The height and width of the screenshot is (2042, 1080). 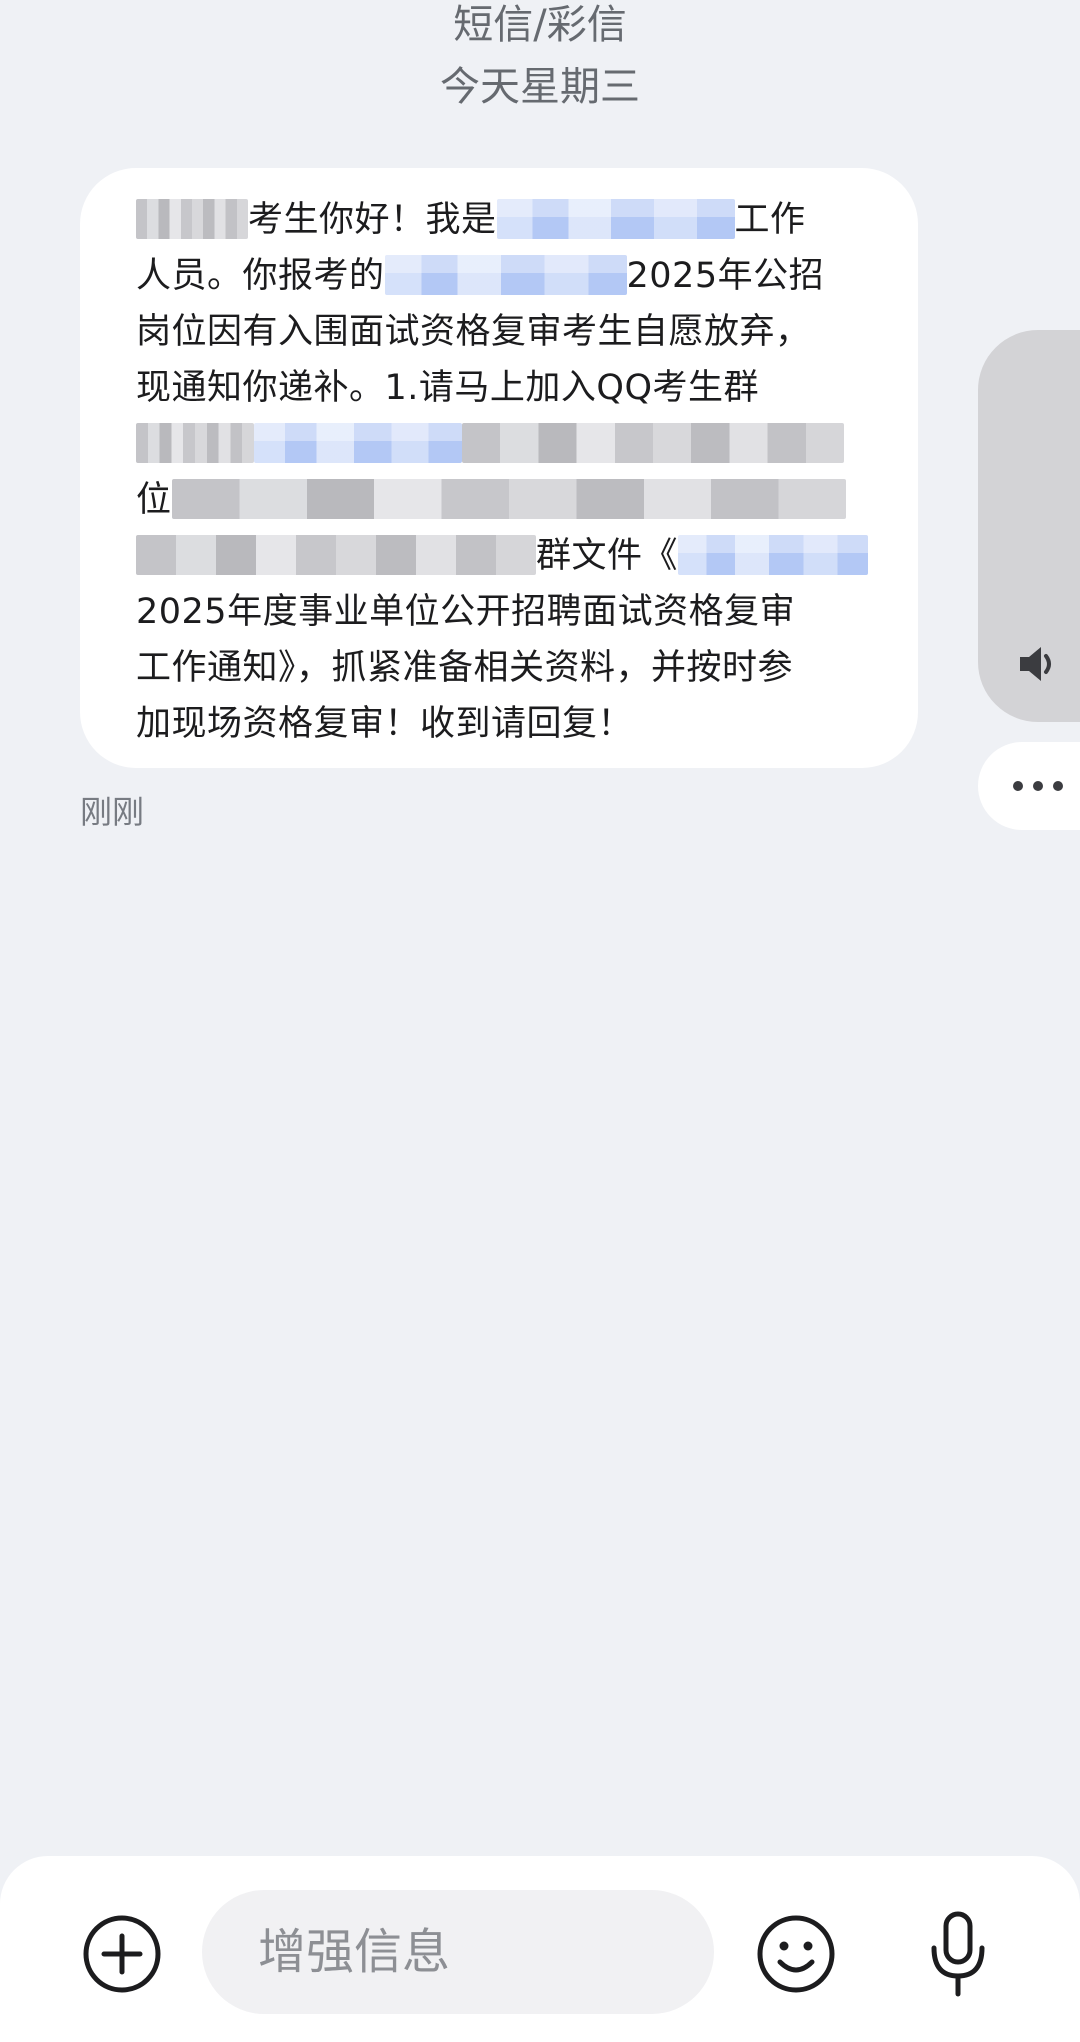 I want to click on message-line: 人员。你报考的 2025年公招, so click(x=501, y=276).